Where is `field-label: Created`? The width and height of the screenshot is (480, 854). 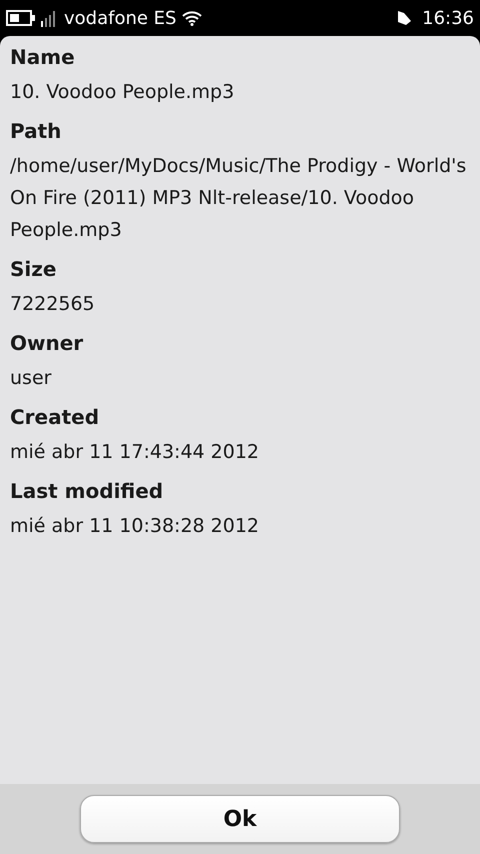
field-label: Created is located at coordinates (55, 417).